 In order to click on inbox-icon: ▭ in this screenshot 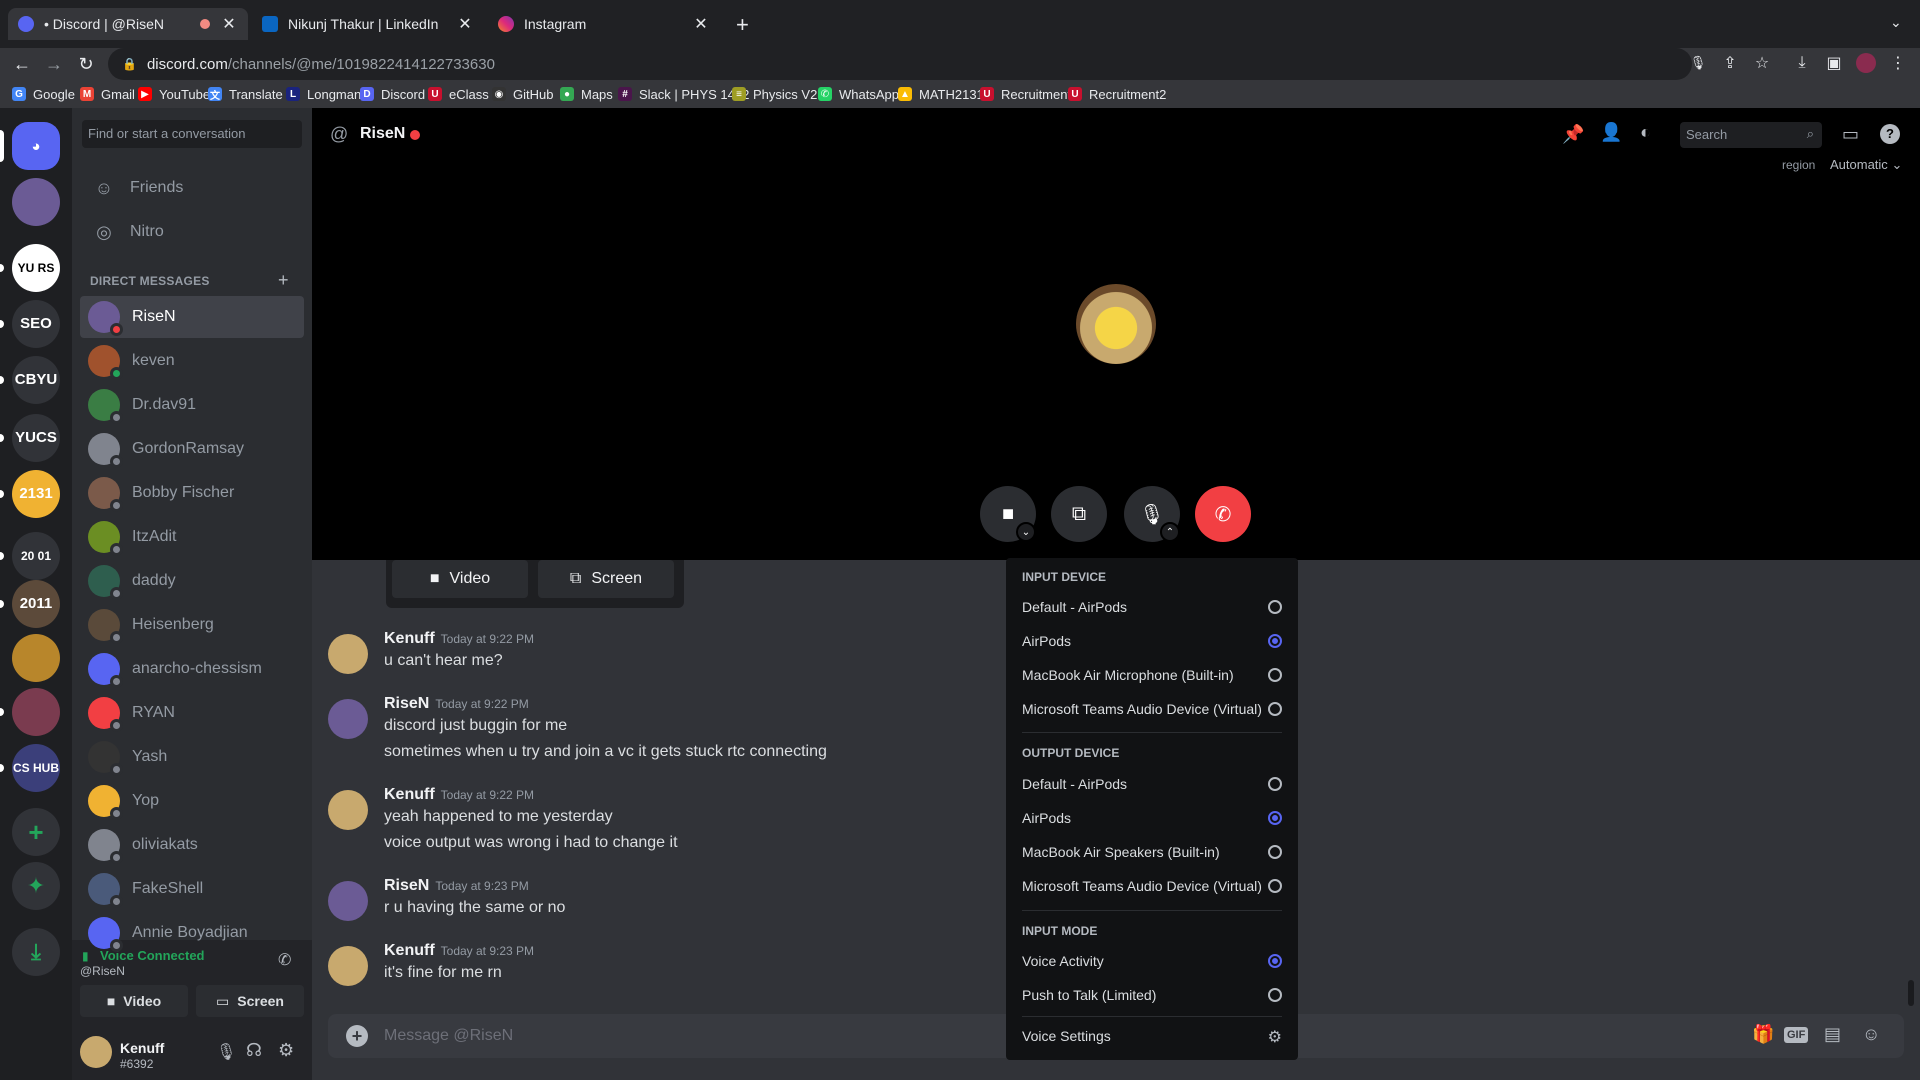, I will do `click(1850, 134)`.